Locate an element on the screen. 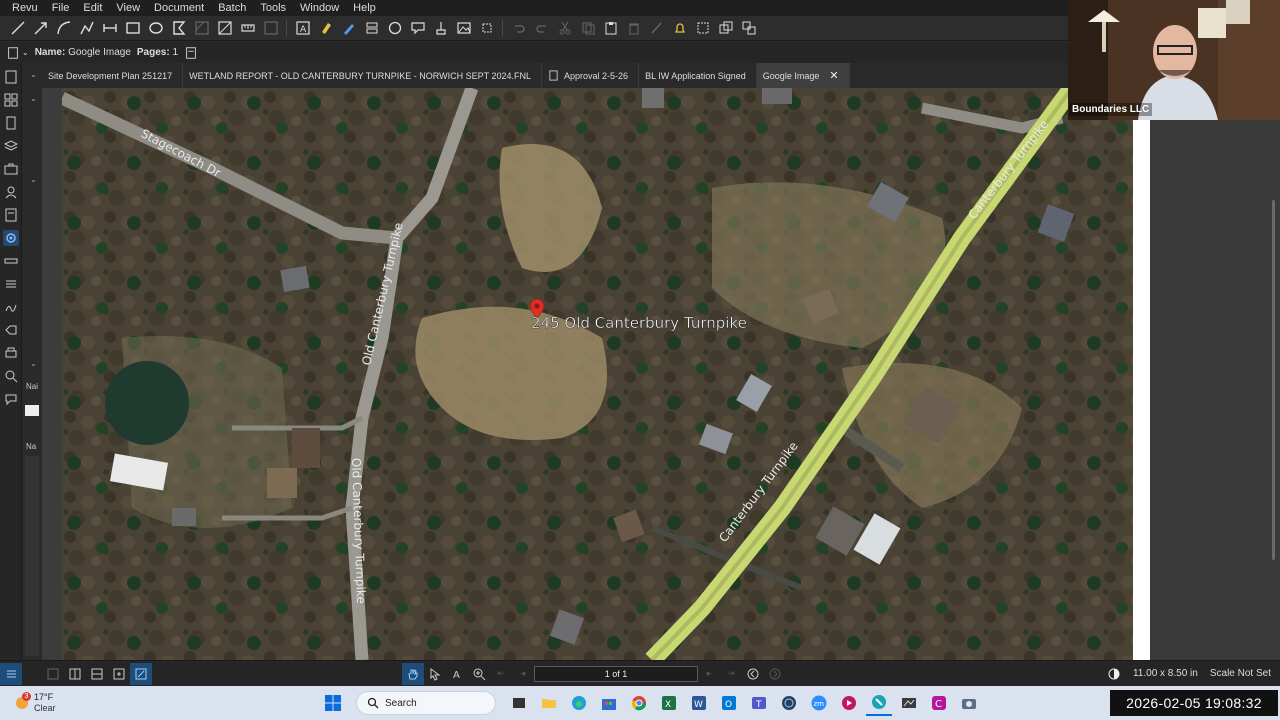  length-tool-button is located at coordinates (247, 28).